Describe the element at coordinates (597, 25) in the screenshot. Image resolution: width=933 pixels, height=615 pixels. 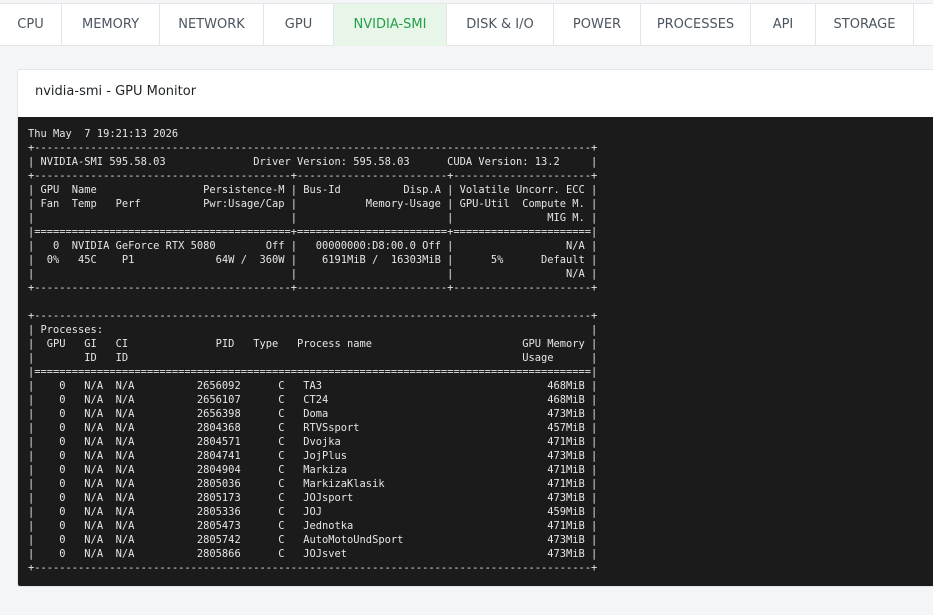
I see `tab-power: POWER` at that location.